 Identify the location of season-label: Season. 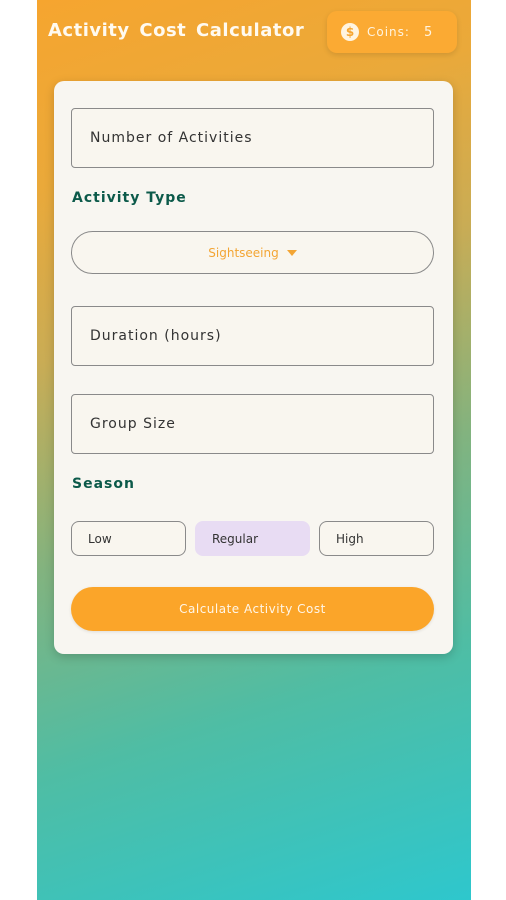
(103, 484).